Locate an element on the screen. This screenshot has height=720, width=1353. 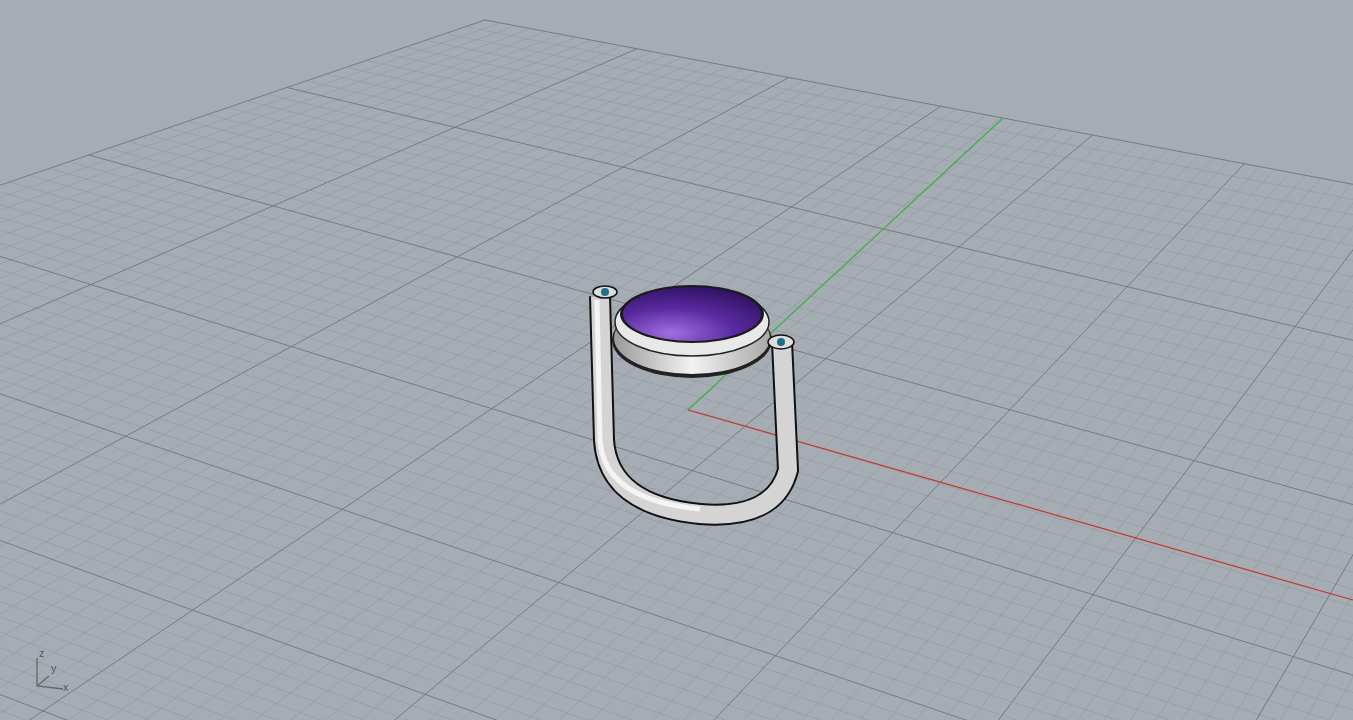
axis-label: y is located at coordinates (54, 668).